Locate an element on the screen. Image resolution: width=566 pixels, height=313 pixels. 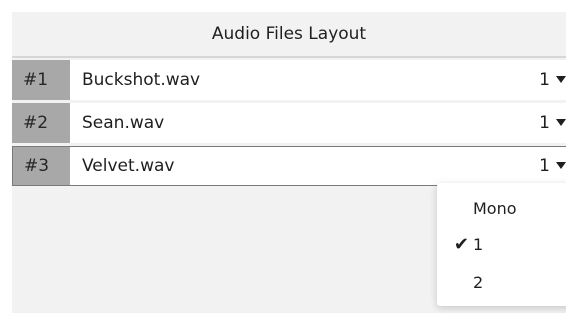
audio-file-row-selected: #3 Velvet.wav 1 is located at coordinates (289, 166).